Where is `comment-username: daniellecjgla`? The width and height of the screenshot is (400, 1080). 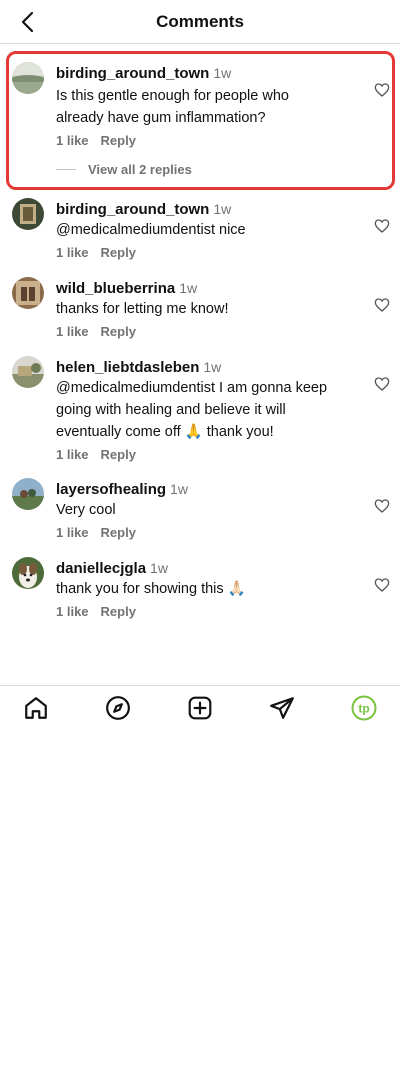
comment-username: daniellecjgla is located at coordinates (101, 568).